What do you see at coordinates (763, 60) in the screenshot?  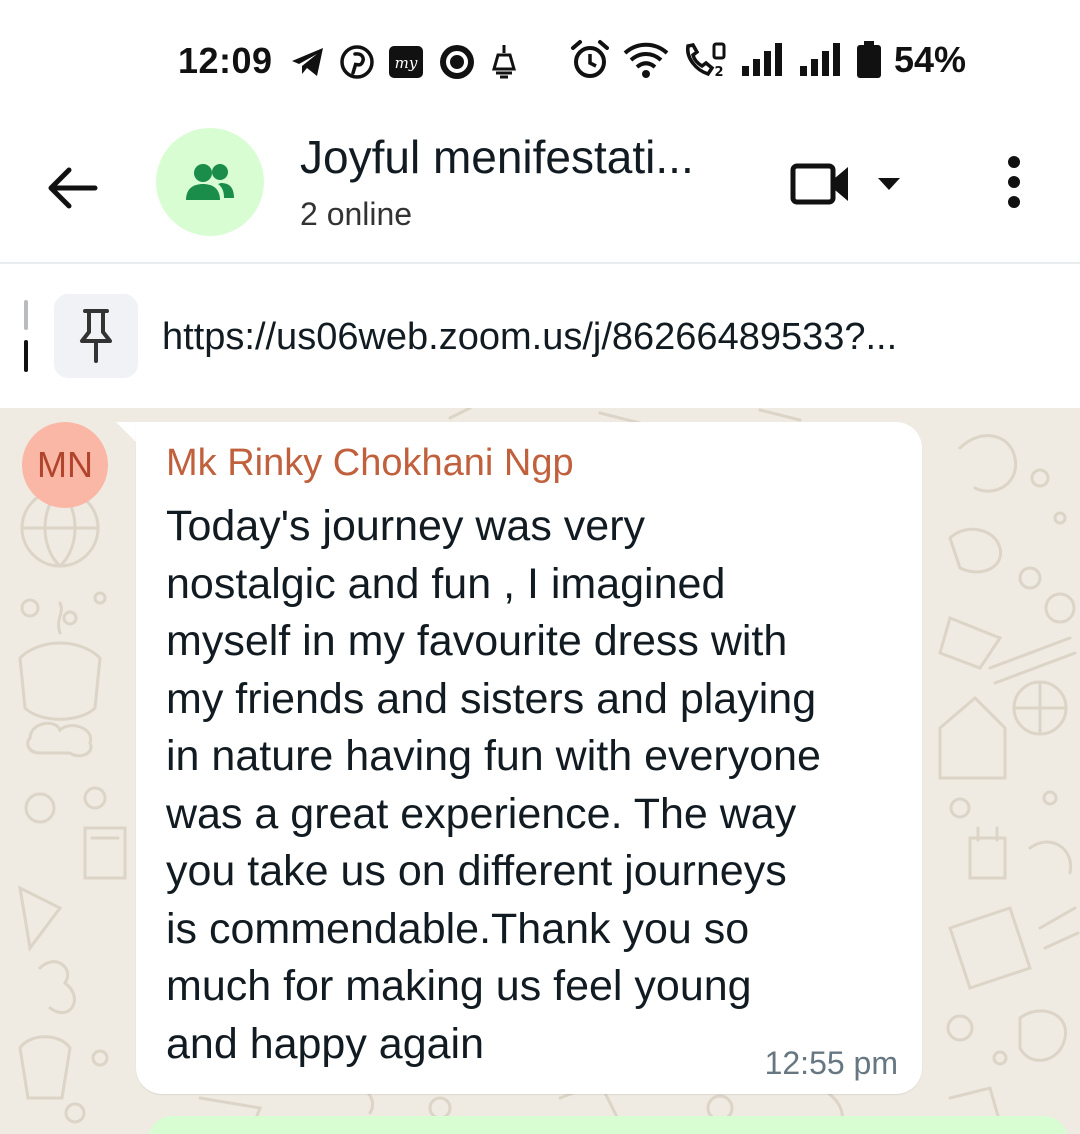 I see `signal-sim1-icon` at bounding box center [763, 60].